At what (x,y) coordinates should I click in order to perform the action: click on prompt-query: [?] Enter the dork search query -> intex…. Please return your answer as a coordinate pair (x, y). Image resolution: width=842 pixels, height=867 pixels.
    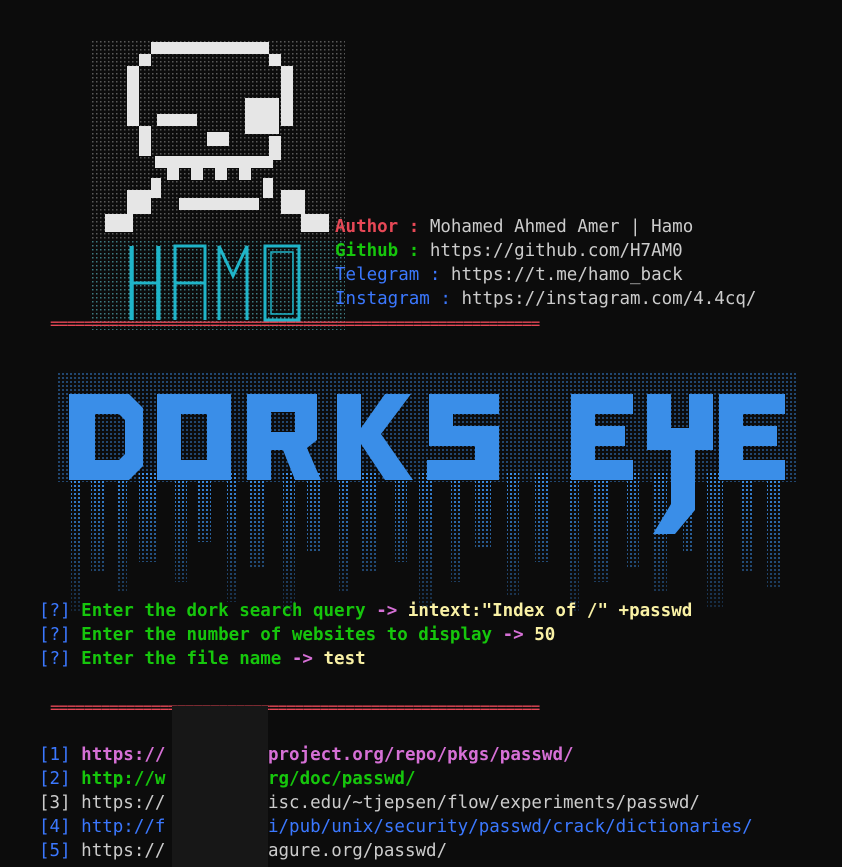
    Looking at the image, I should click on (365, 611).